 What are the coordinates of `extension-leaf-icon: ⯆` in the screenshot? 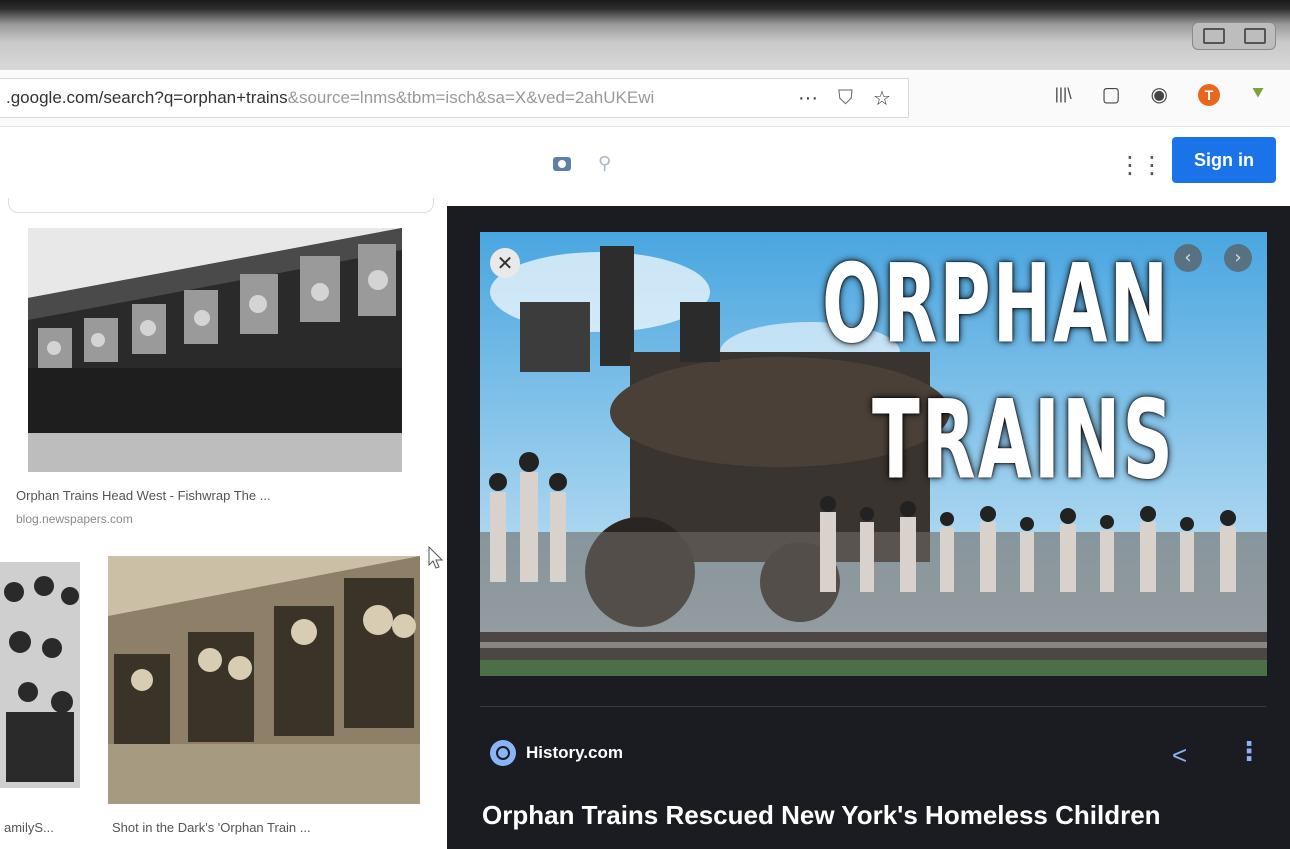 It's located at (1258, 94).